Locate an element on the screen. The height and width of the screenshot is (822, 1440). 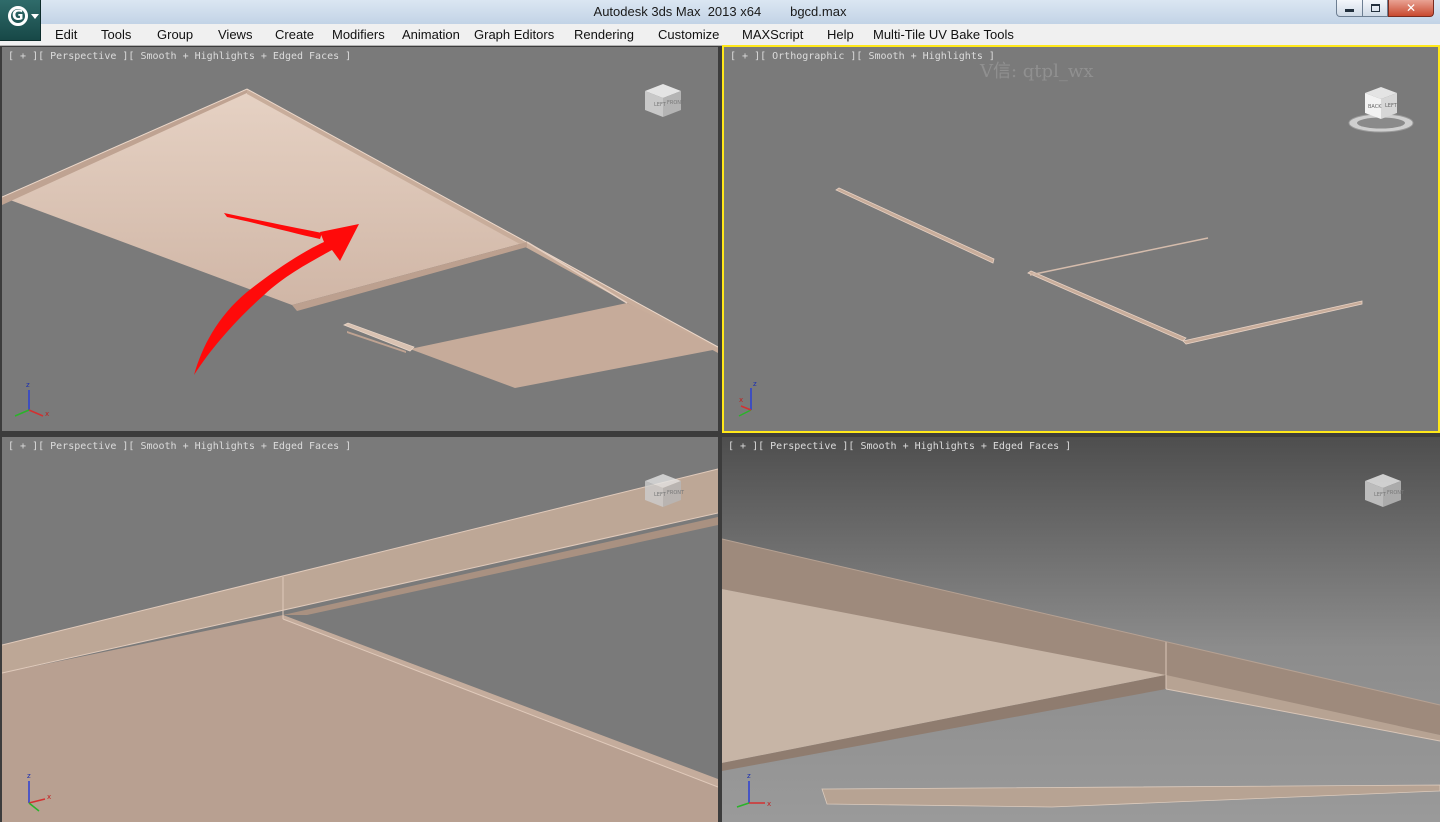
restore-icon is located at coordinates (1375, 8).